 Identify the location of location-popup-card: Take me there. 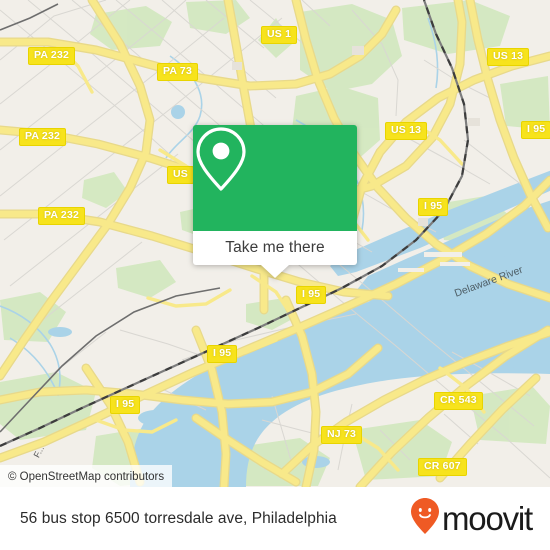
(275, 201).